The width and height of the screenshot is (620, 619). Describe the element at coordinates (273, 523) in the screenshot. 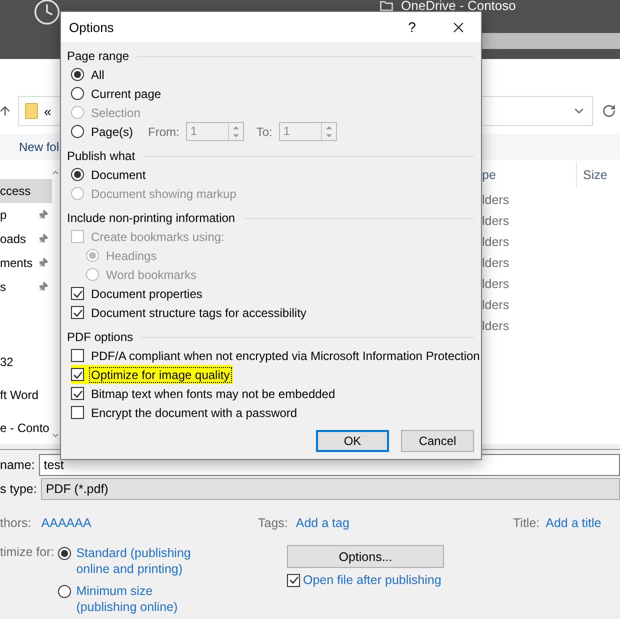

I see `metadata-label: Tags:` at that location.